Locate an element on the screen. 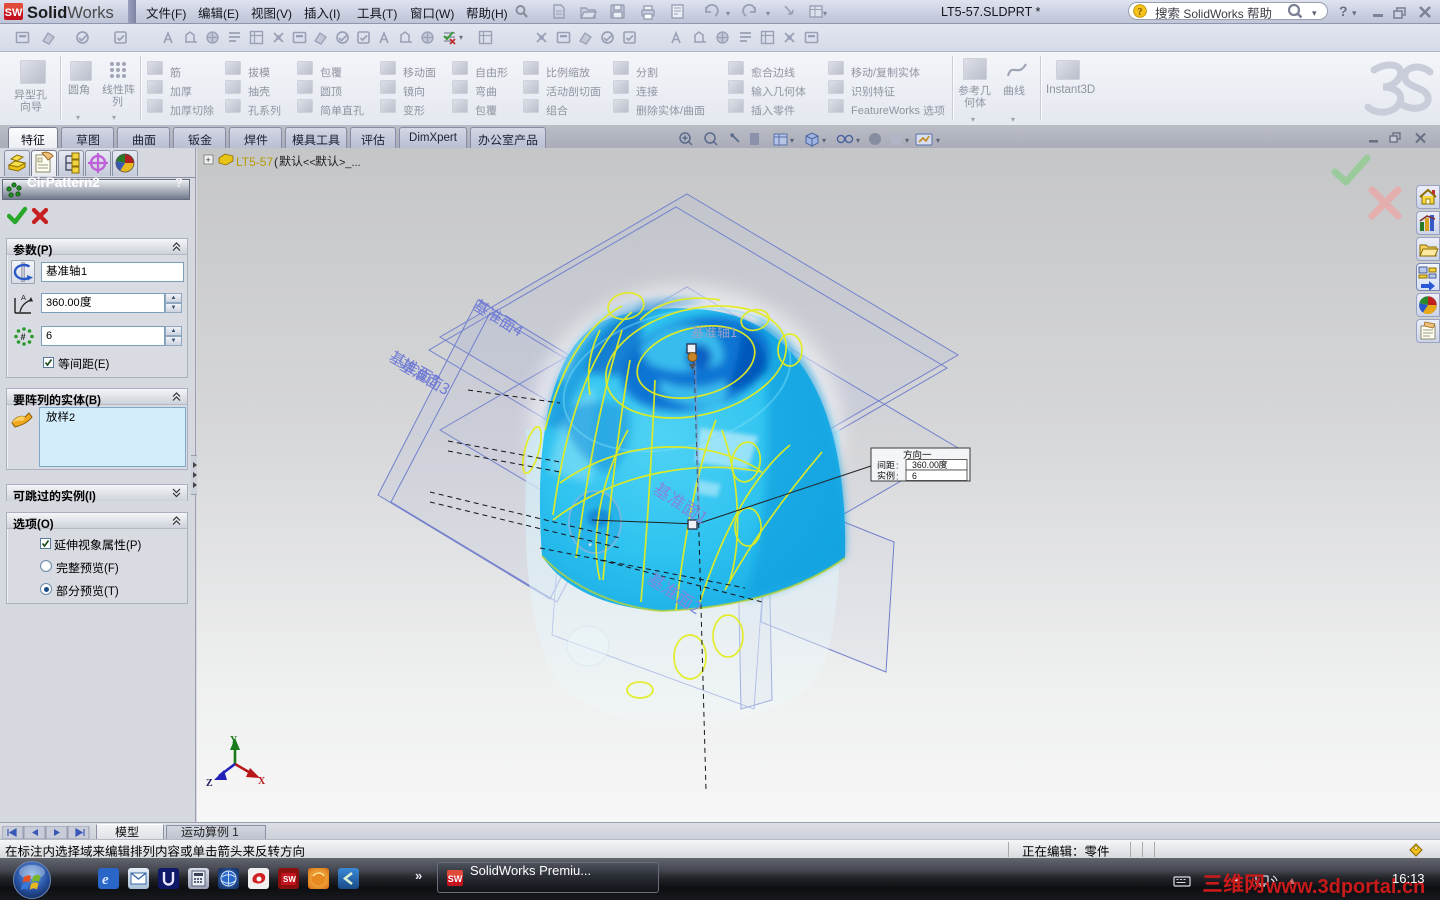 The image size is (1440, 900). svg-text: X is located at coordinates (262, 781).